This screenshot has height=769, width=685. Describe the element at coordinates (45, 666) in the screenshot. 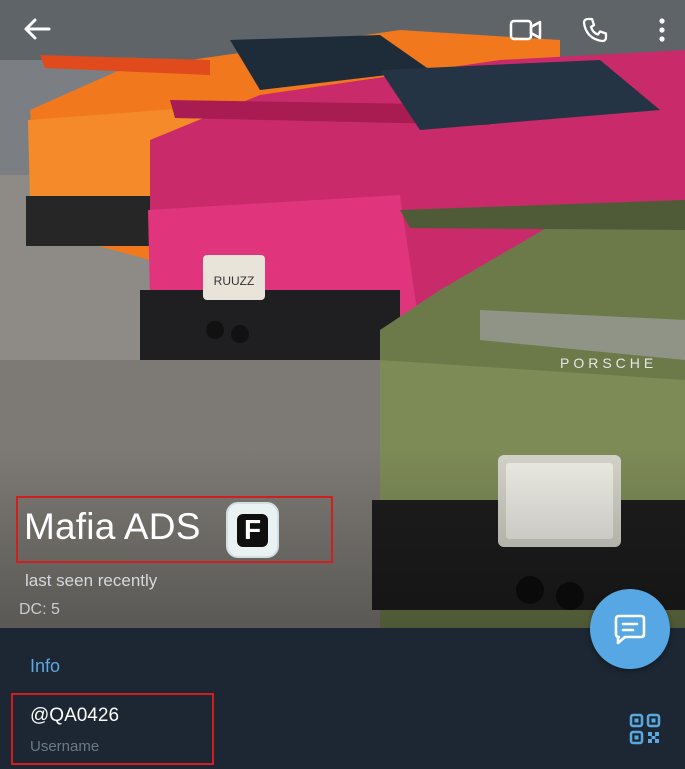

I see `info-section-title: Info` at that location.